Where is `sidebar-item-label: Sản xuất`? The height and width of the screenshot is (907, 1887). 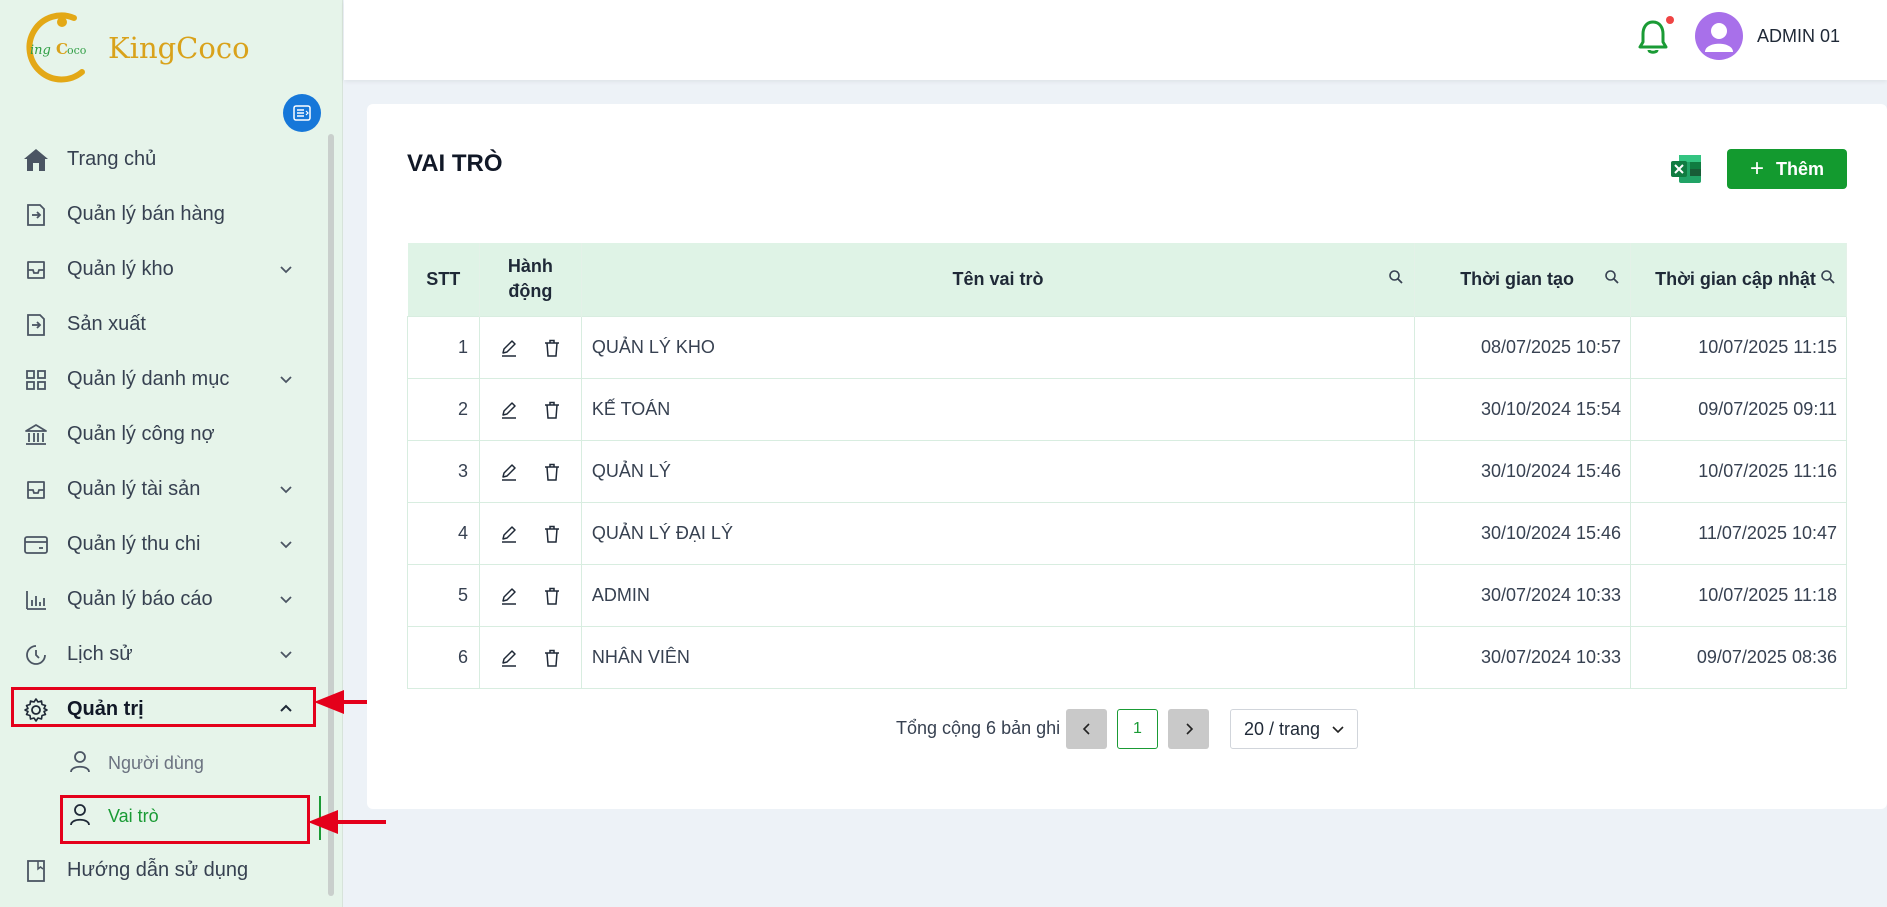
sidebar-item-label: Sản xuất is located at coordinates (106, 324).